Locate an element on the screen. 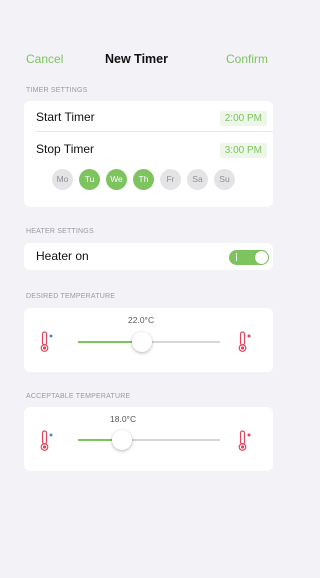  nav-bar: New Timer Cancel Confirm is located at coordinates (136, 61).